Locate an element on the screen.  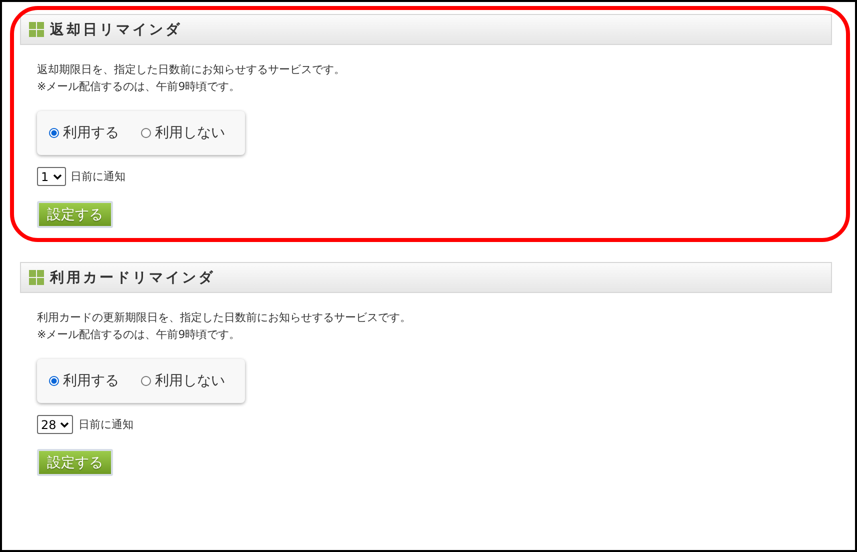
days-select: 1 is located at coordinates (51, 176).